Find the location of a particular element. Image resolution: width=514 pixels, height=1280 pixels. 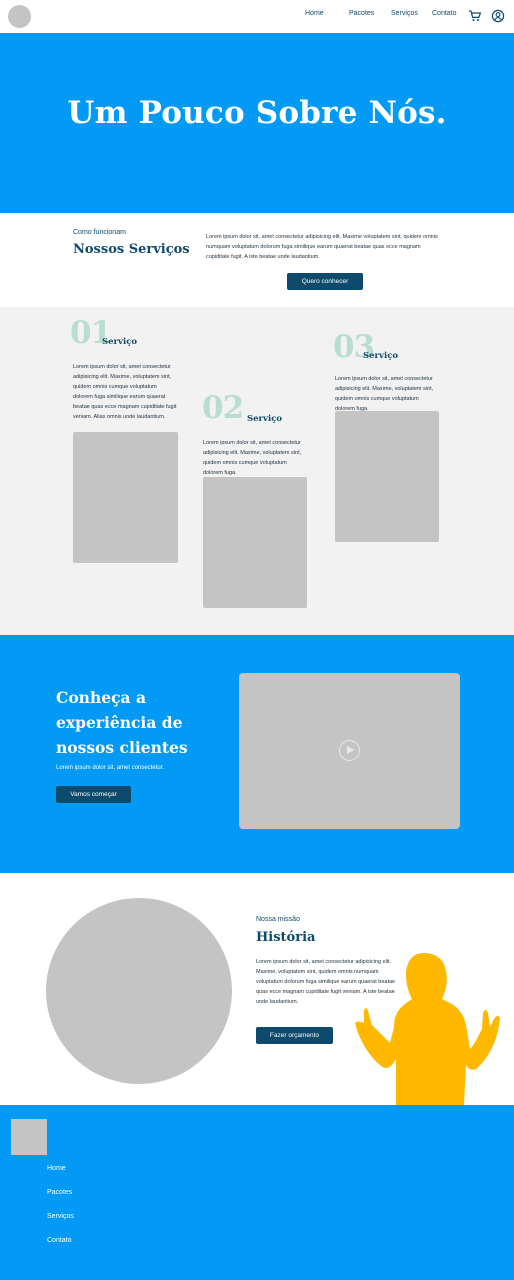

footer-home-link: Home is located at coordinates (56, 1168).